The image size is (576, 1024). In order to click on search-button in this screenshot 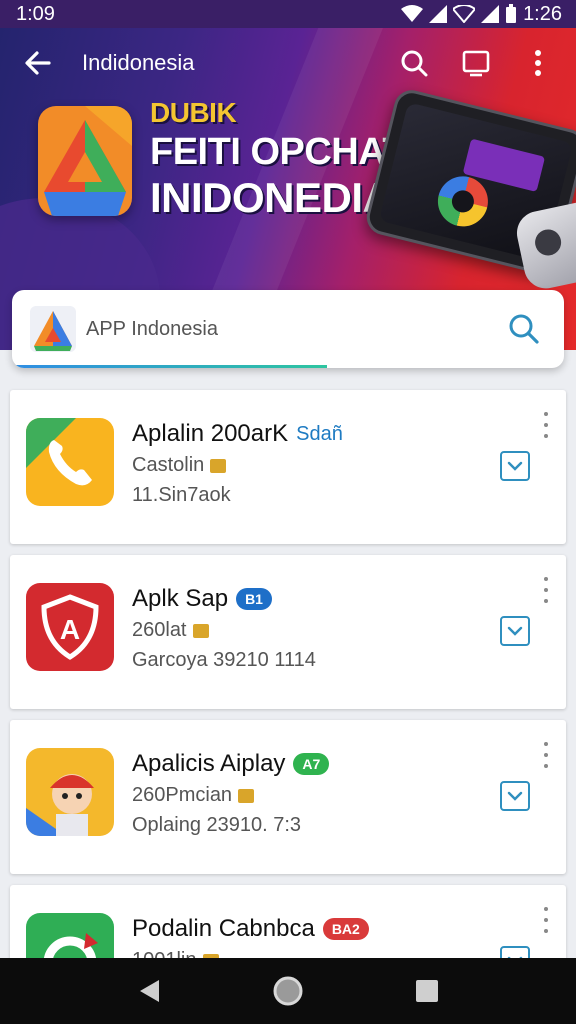, I will do `click(414, 63)`.